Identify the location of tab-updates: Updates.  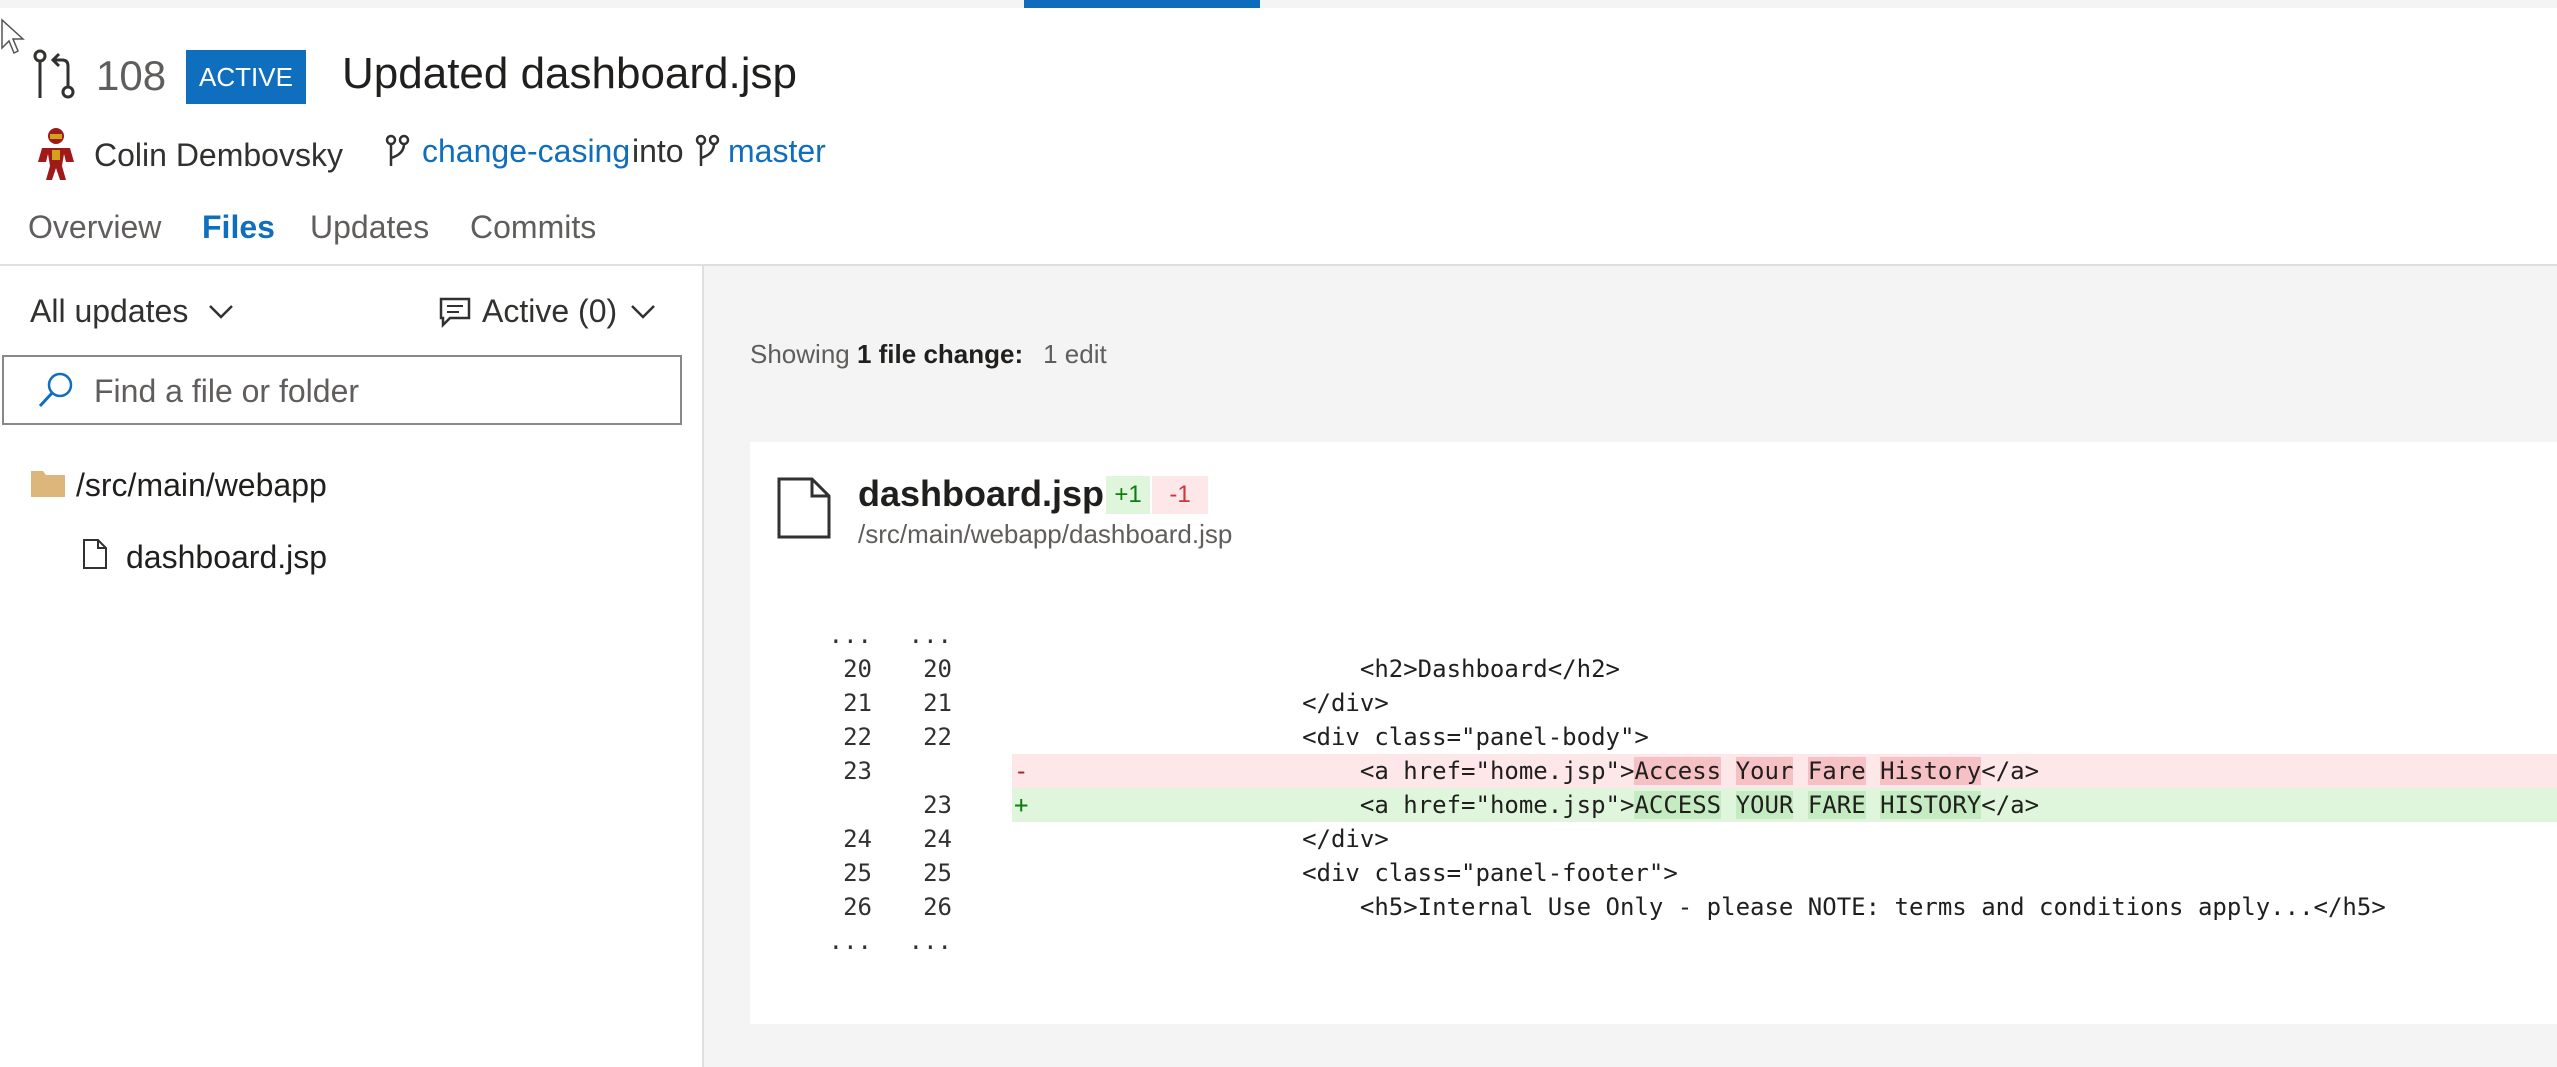
(369, 227).